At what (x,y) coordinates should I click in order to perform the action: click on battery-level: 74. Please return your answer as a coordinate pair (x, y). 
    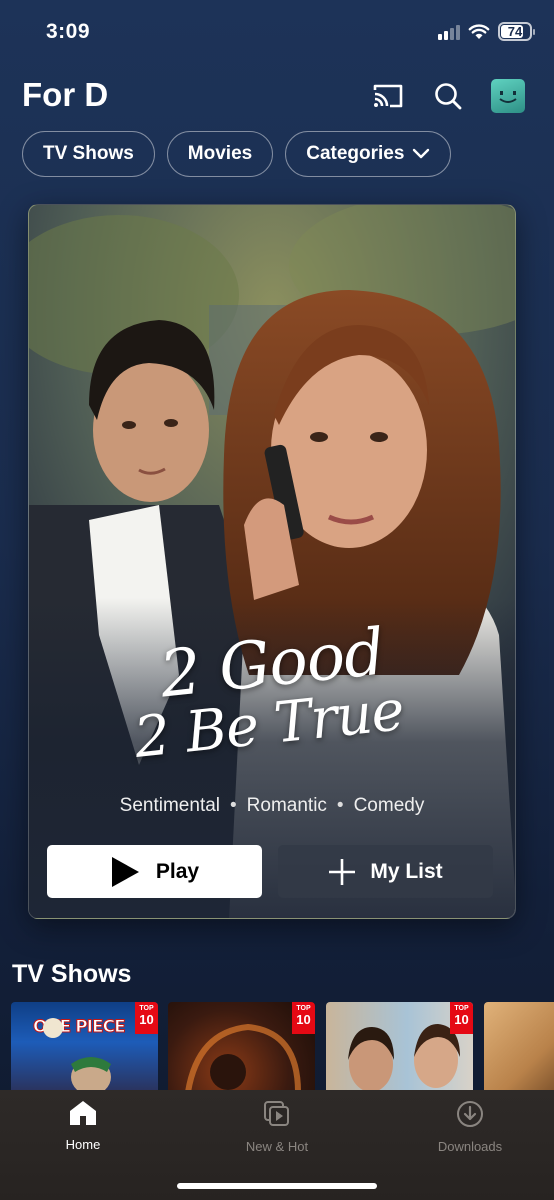
    Looking at the image, I should click on (515, 31).